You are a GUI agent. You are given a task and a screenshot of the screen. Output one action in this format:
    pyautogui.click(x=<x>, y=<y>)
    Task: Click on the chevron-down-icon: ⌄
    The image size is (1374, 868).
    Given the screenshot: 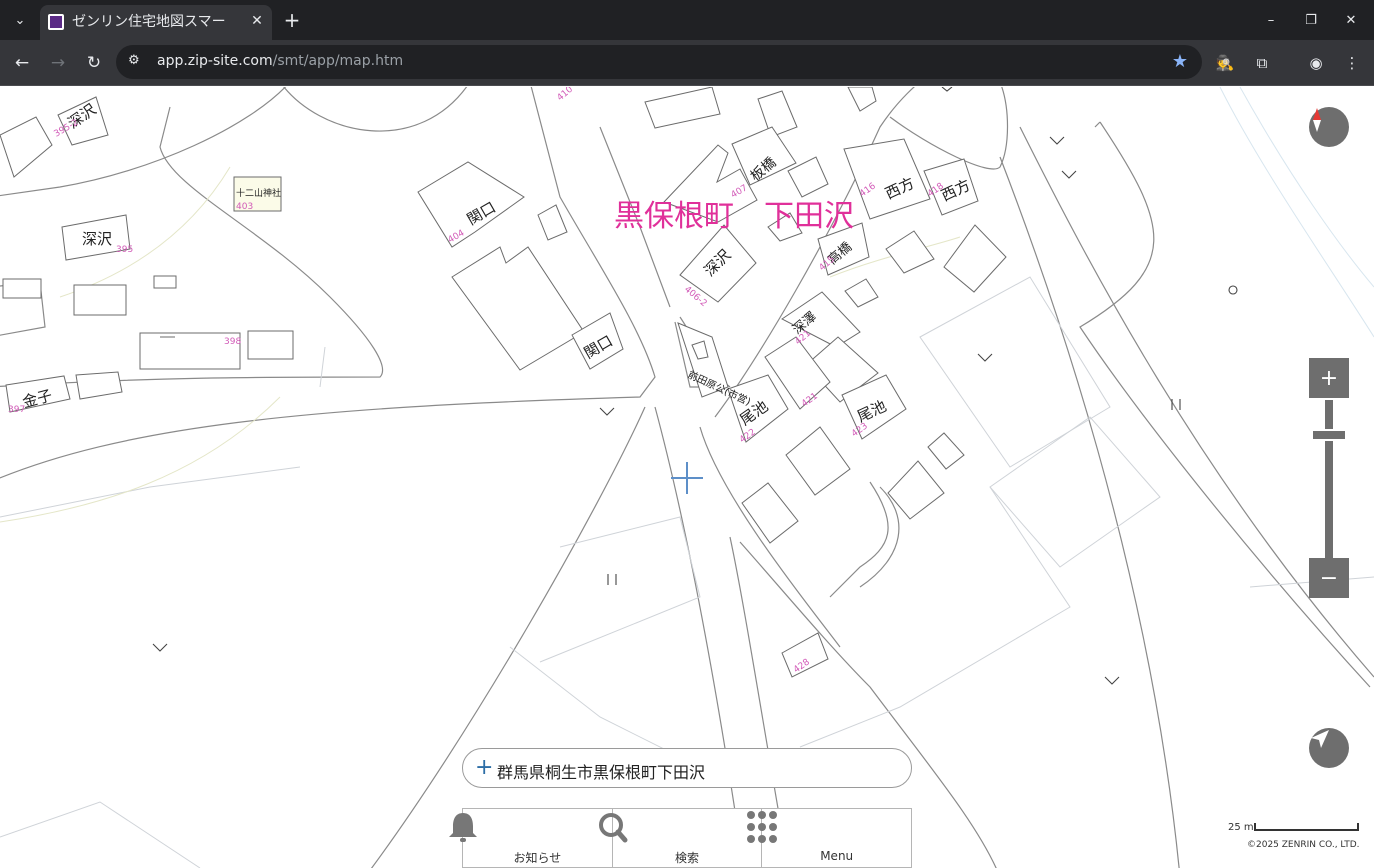 What is the action you would take?
    pyautogui.click(x=20, y=20)
    